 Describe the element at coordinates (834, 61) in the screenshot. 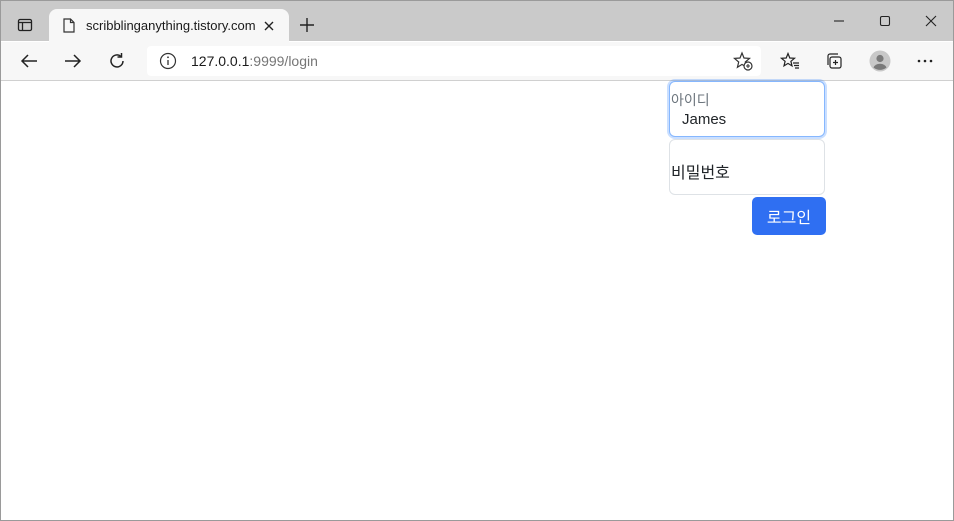

I see `collections-icon` at that location.